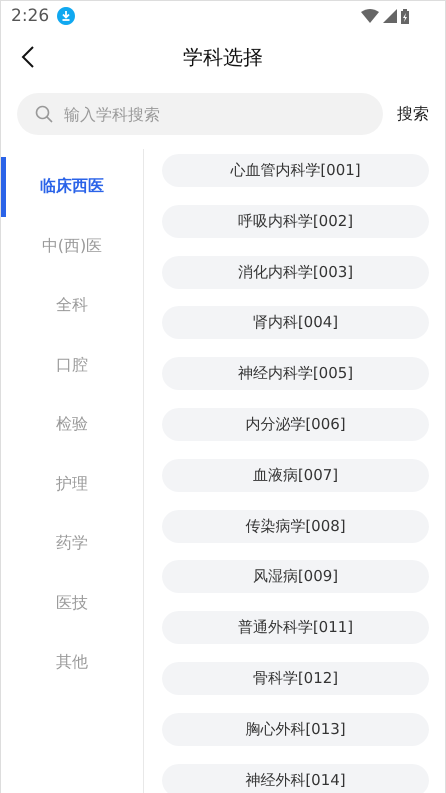  Describe the element at coordinates (72, 186) in the screenshot. I see `category-tab: 临床西医` at that location.